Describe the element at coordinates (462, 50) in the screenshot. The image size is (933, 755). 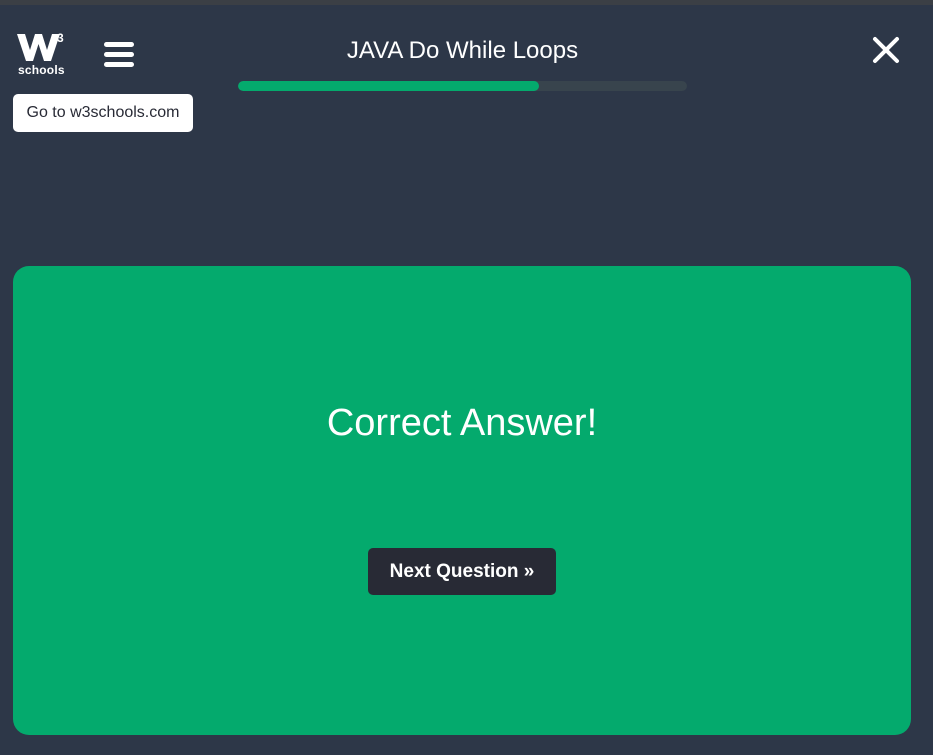
I see `page-title: JAVA Do While Loops` at that location.